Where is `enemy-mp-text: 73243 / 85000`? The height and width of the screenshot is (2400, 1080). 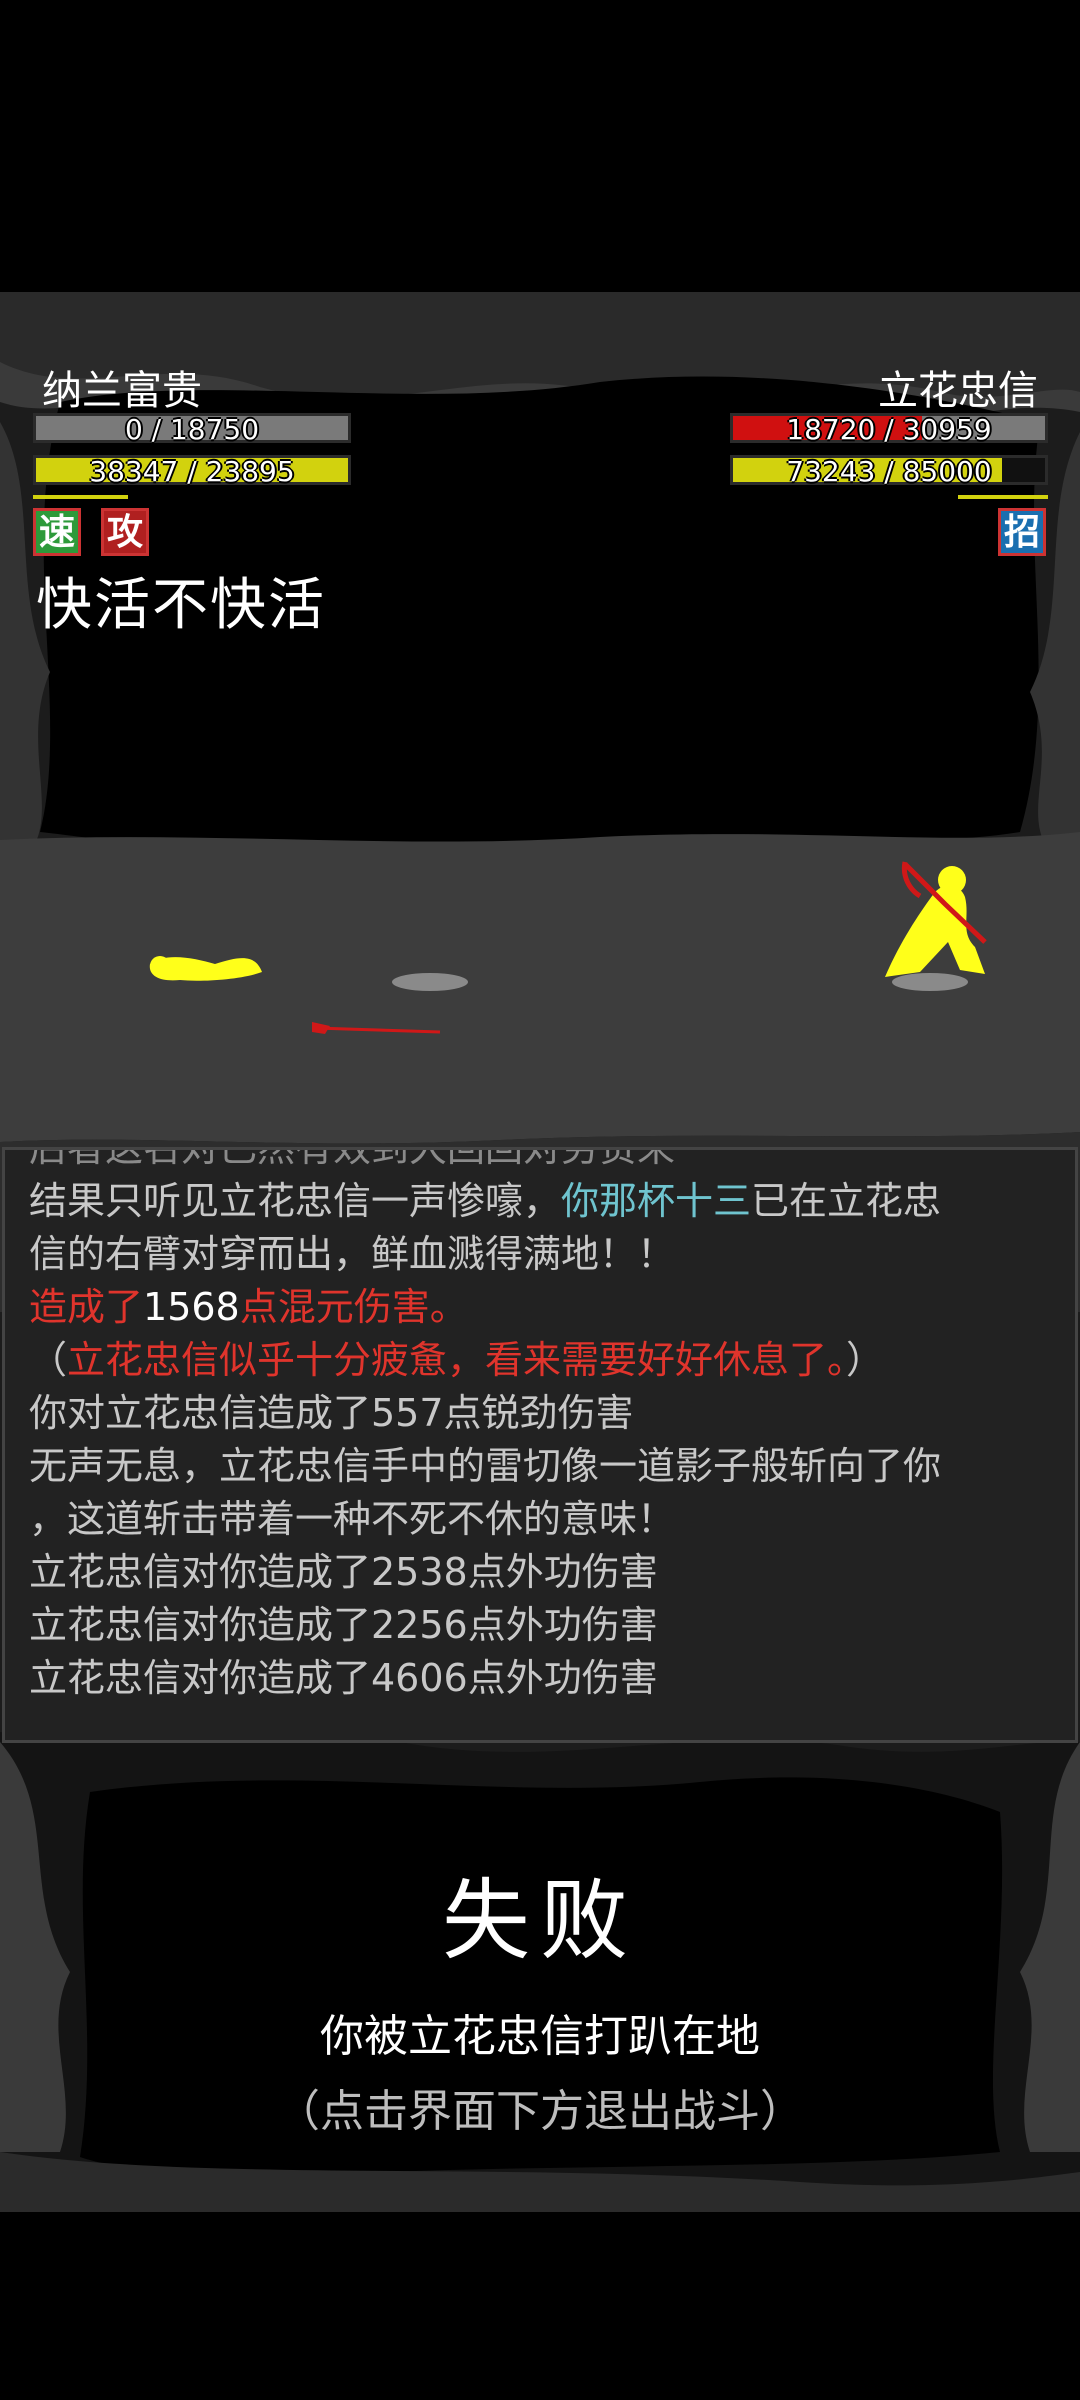 enemy-mp-text: 73243 / 85000 is located at coordinates (889, 471).